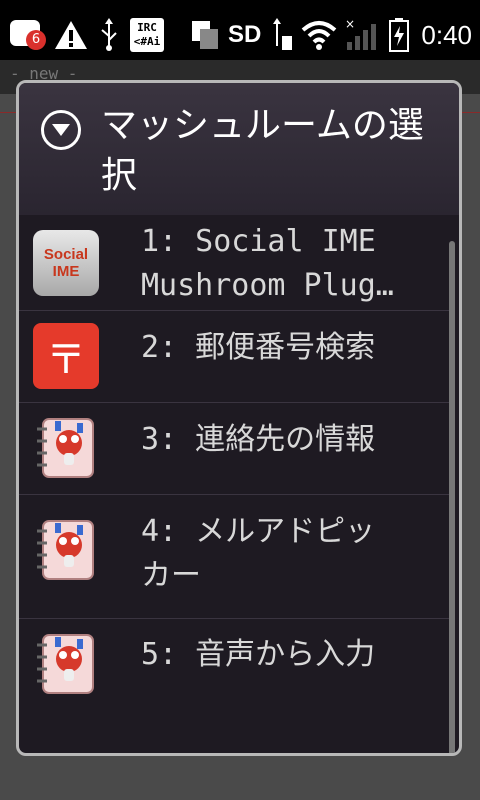  What do you see at coordinates (399, 35) in the screenshot?
I see `battery-charging-icon` at bounding box center [399, 35].